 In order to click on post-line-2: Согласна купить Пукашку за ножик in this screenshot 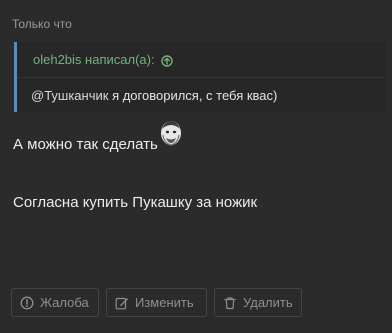, I will do `click(135, 202)`.